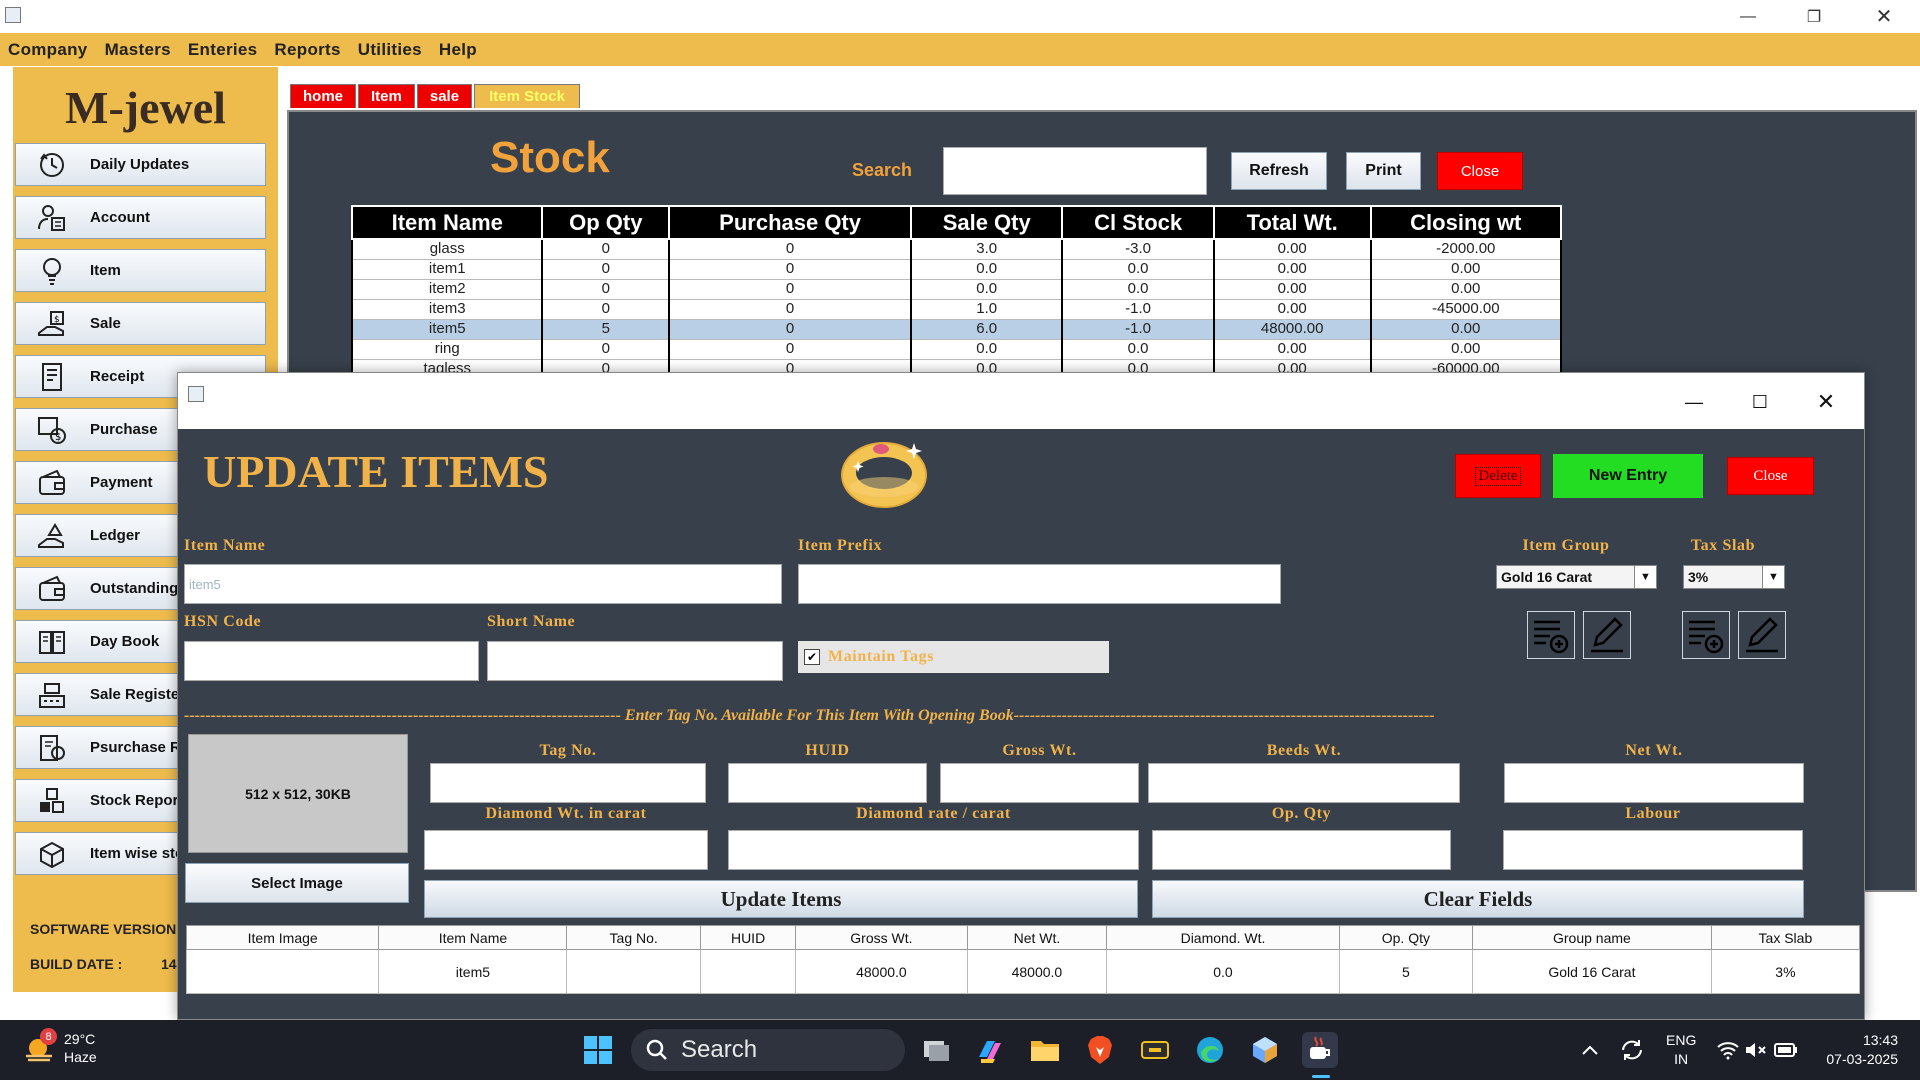 The width and height of the screenshot is (1920, 1080). I want to click on hsn-code-label: HSN Code, so click(223, 621).